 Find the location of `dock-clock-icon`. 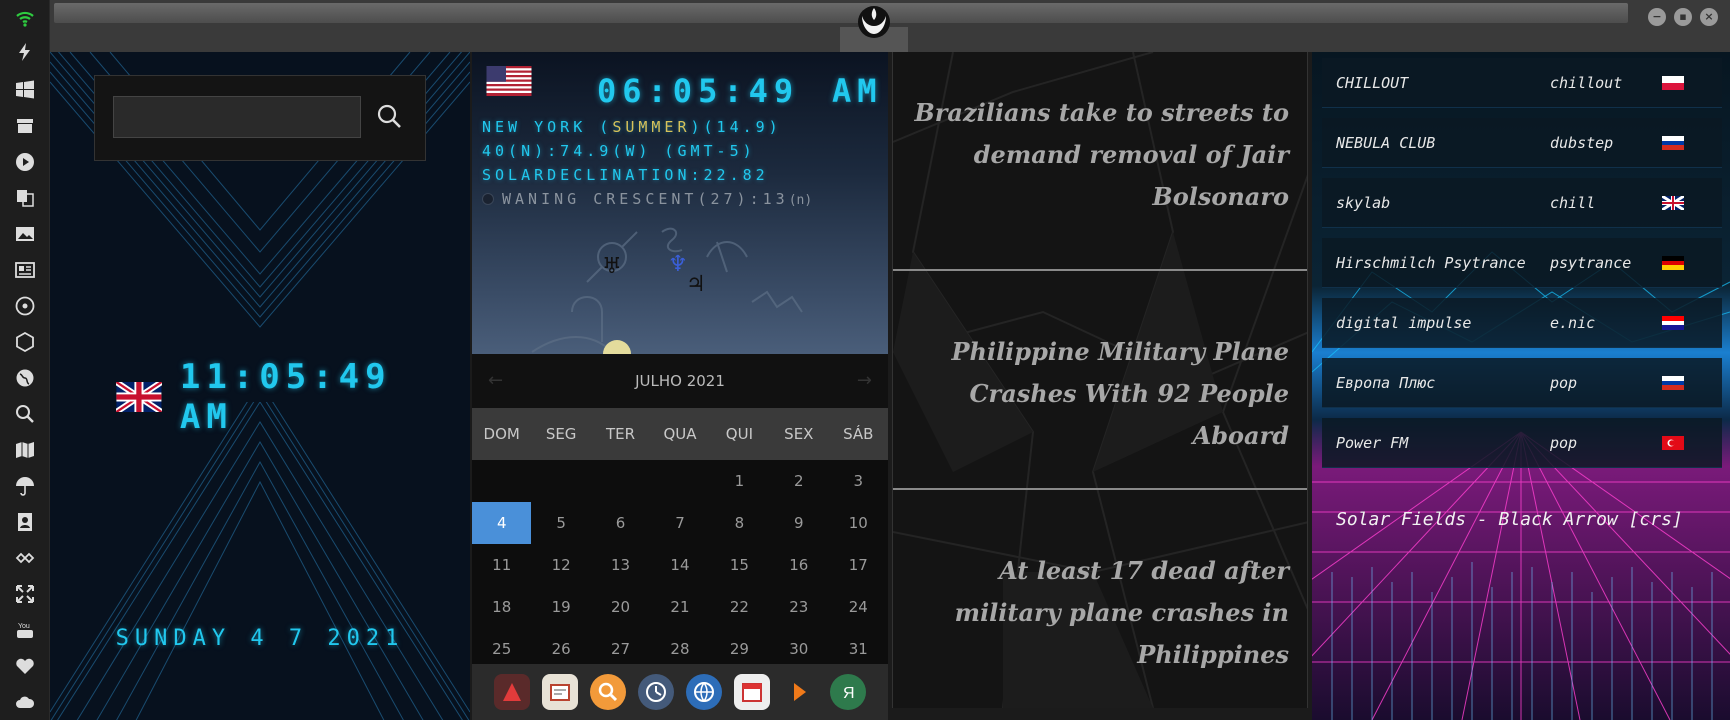

dock-clock-icon is located at coordinates (656, 692).